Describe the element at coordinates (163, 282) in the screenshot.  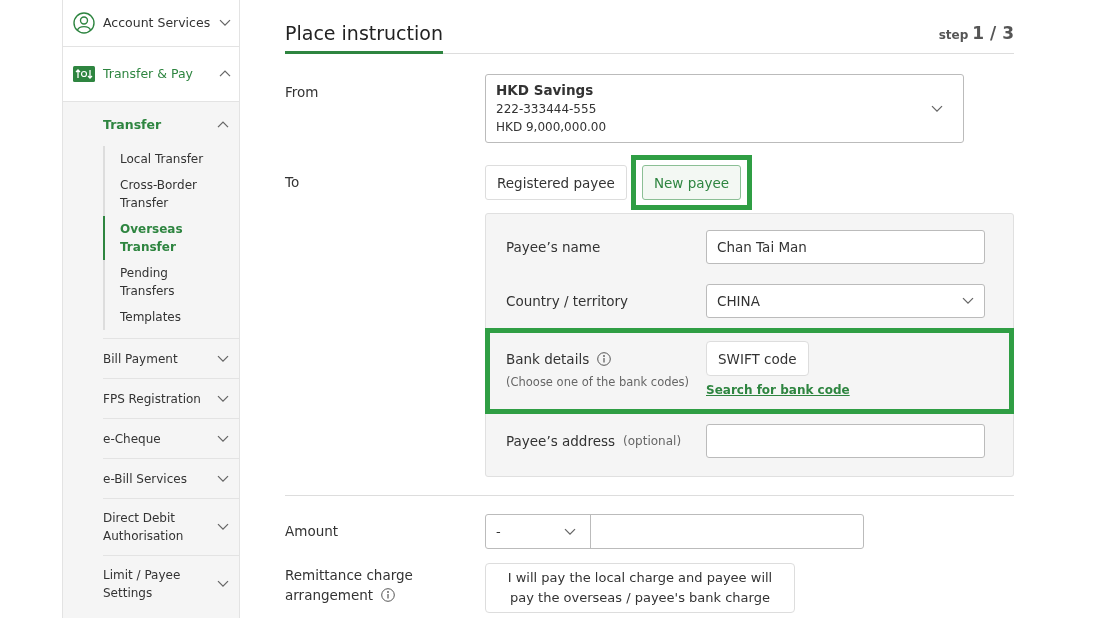
I see `sidebar-link: Pending Transfers` at that location.